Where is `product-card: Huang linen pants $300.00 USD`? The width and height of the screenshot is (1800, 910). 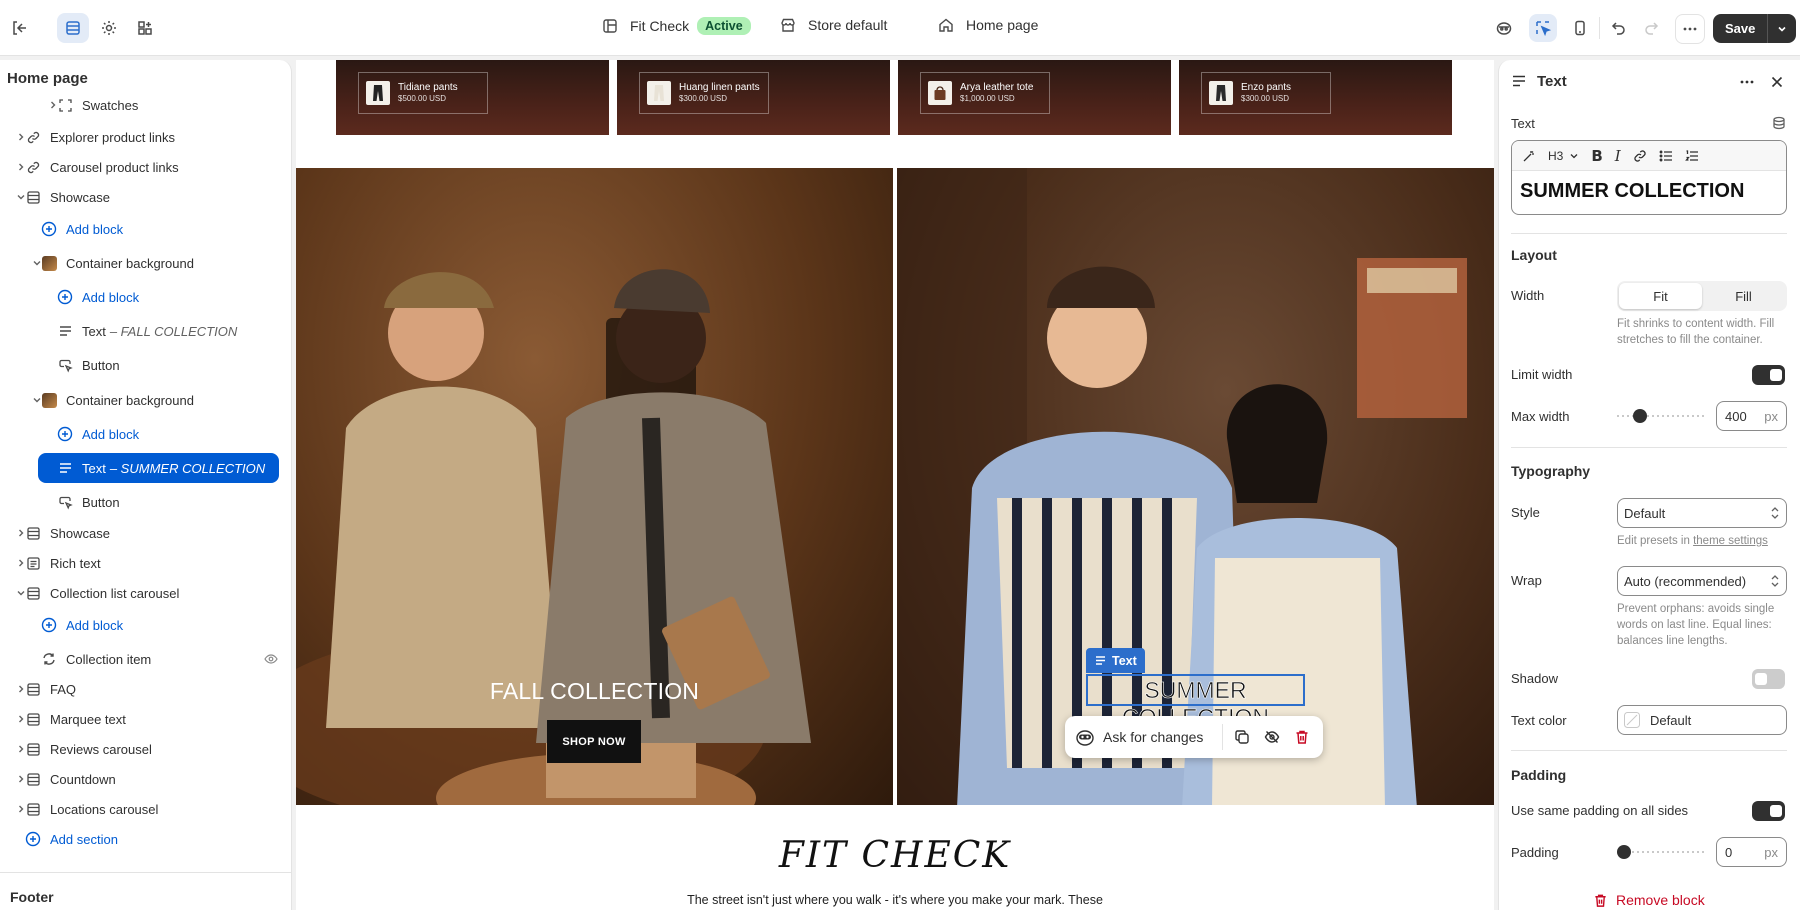
product-card: Huang linen pants $300.00 USD is located at coordinates (753, 97).